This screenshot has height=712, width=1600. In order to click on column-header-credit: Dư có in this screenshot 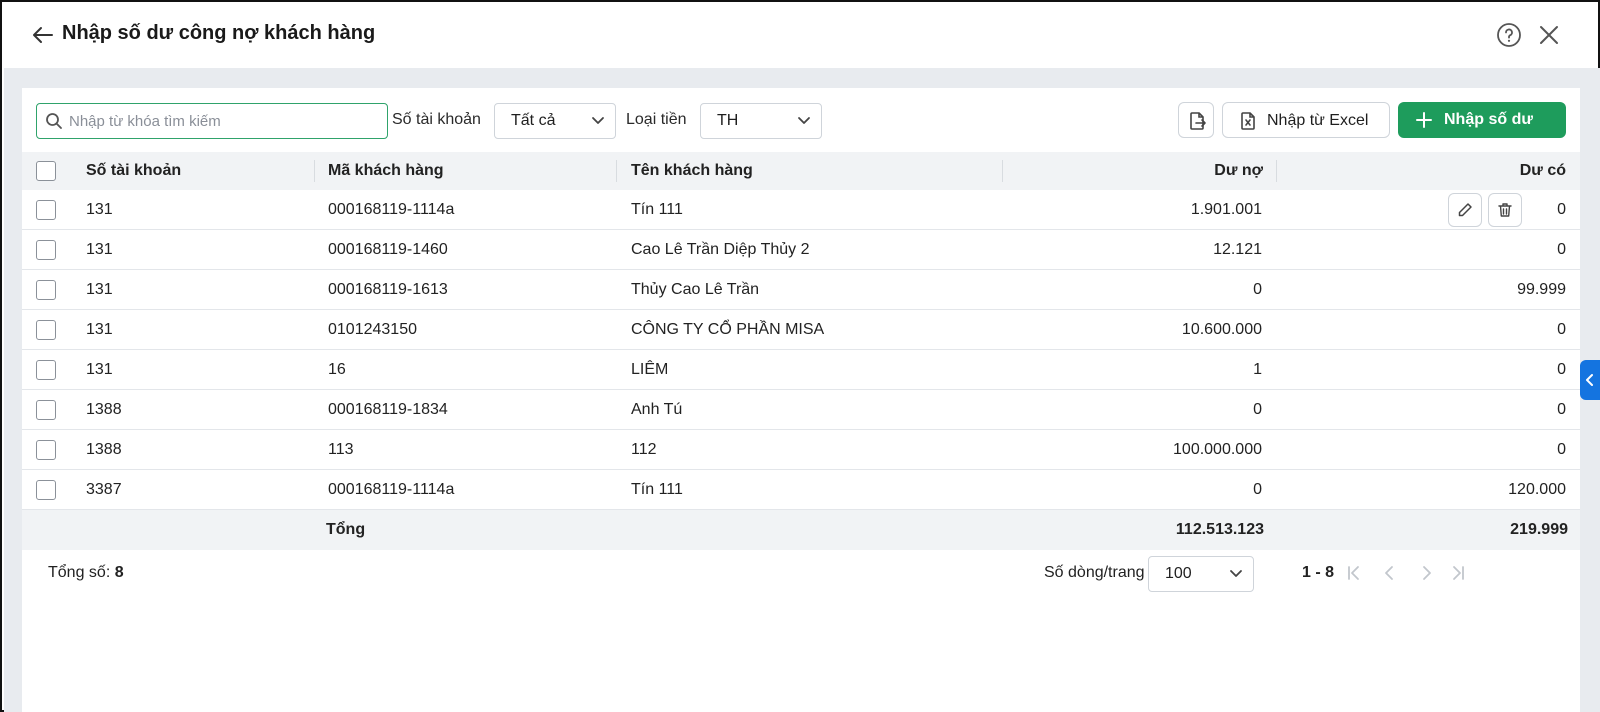, I will do `click(1543, 171)`.